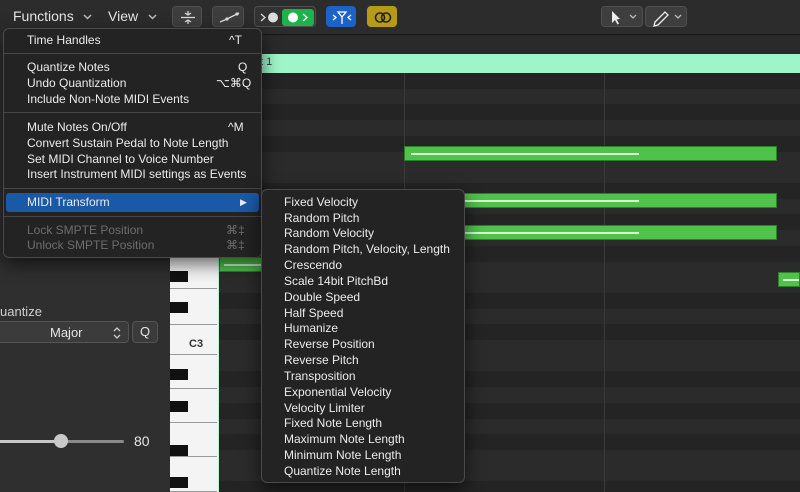 The height and width of the screenshot is (492, 800). Describe the element at coordinates (336, 281) in the screenshot. I see `submenu-item-scale-pitchbend: Scale 14bit PitchBd` at that location.